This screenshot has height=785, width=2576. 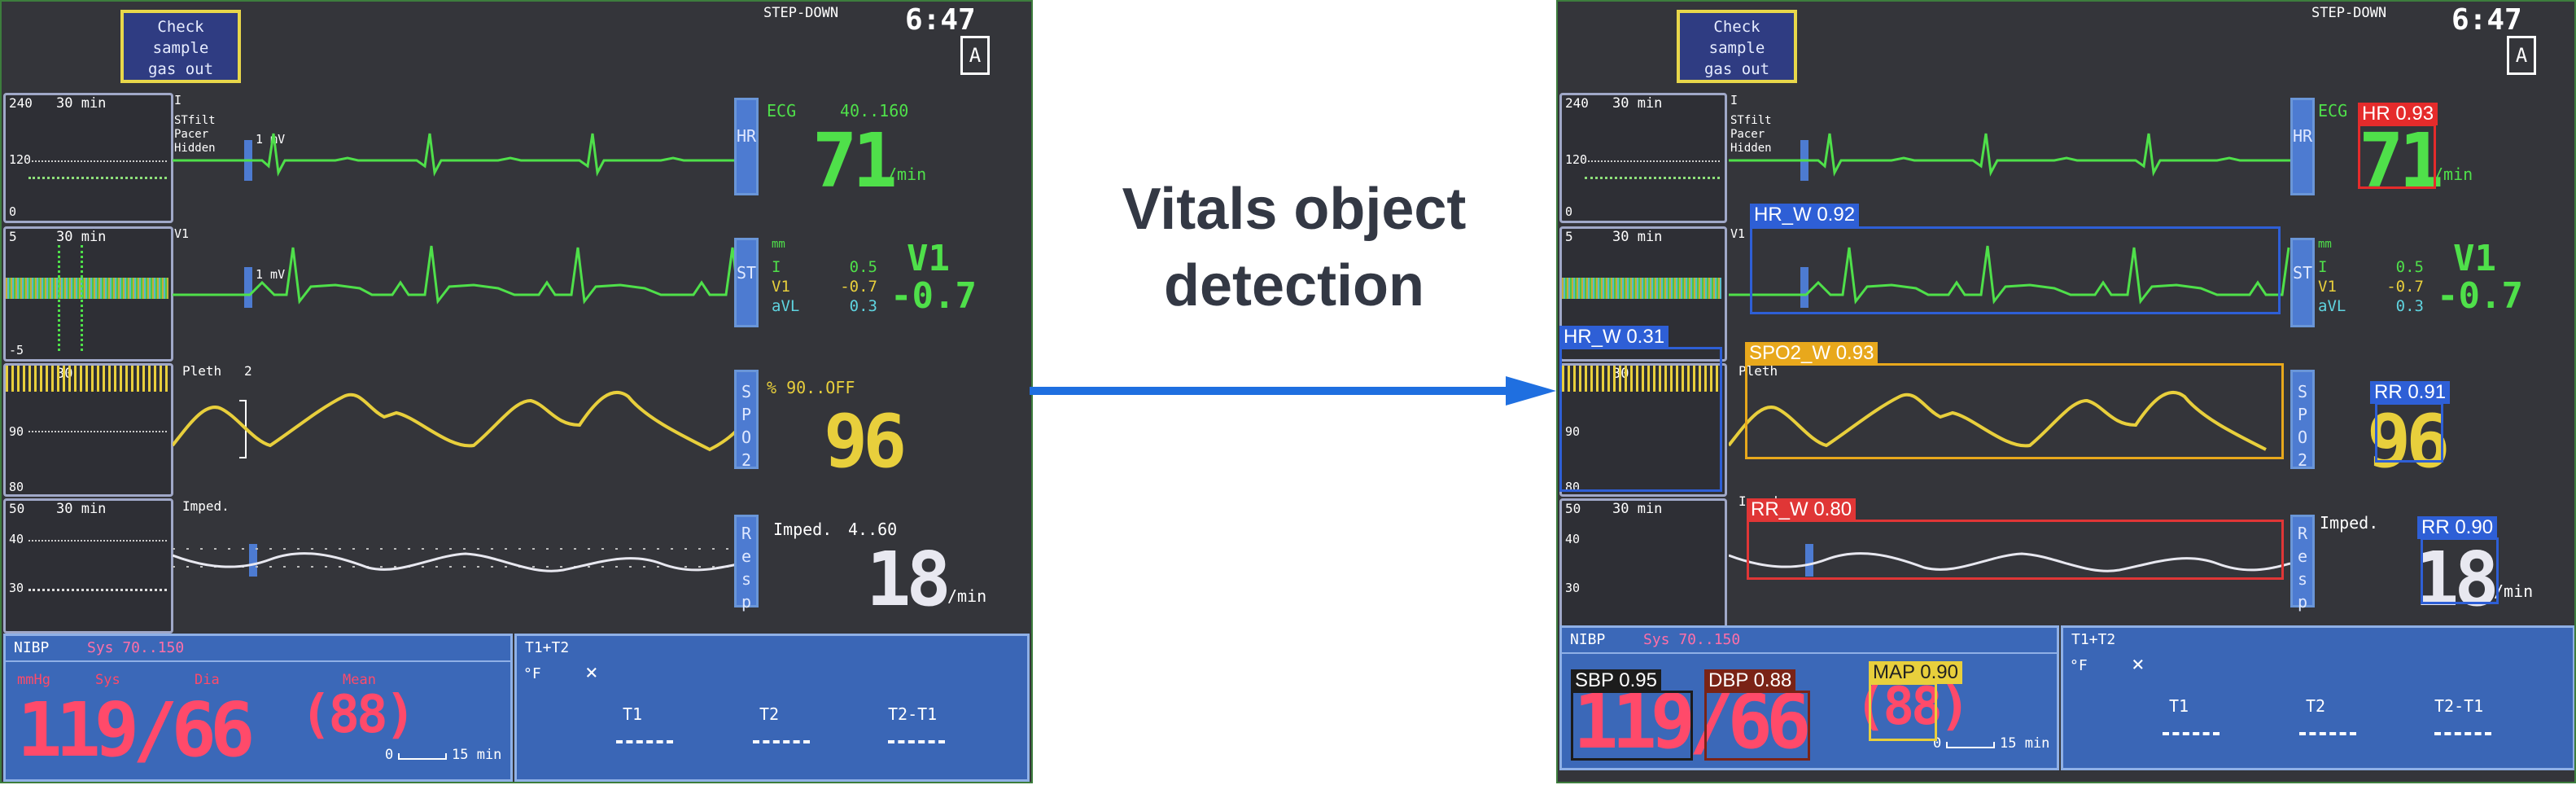 I want to click on nibp-mean-value: (88), so click(x=358, y=715).